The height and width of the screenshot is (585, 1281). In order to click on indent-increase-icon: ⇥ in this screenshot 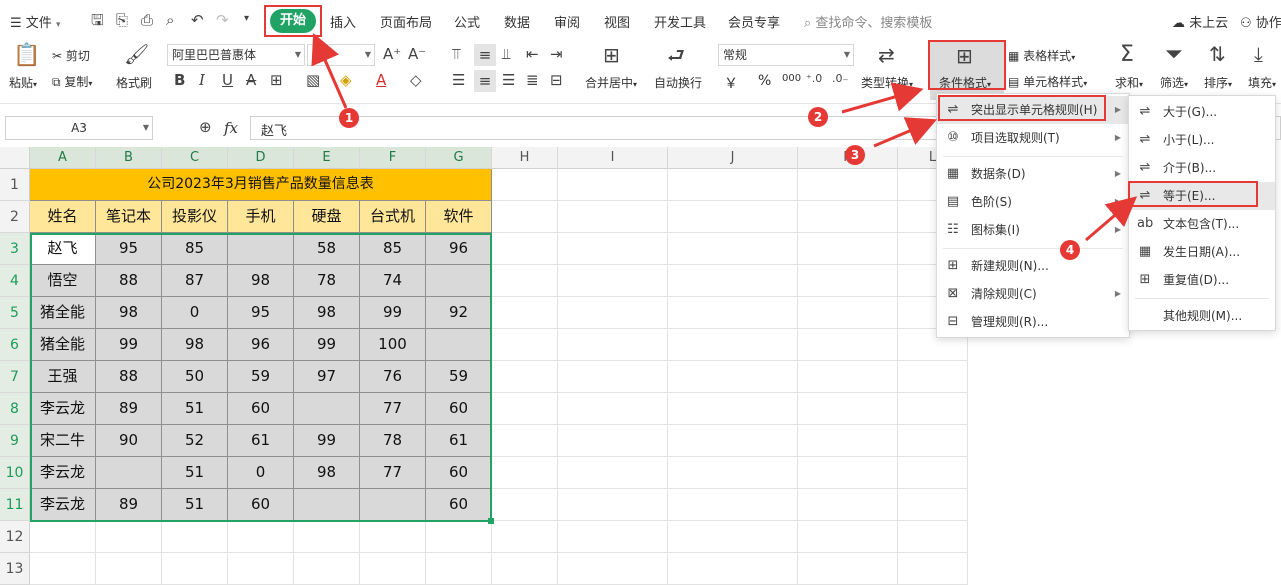, I will do `click(556, 54)`.